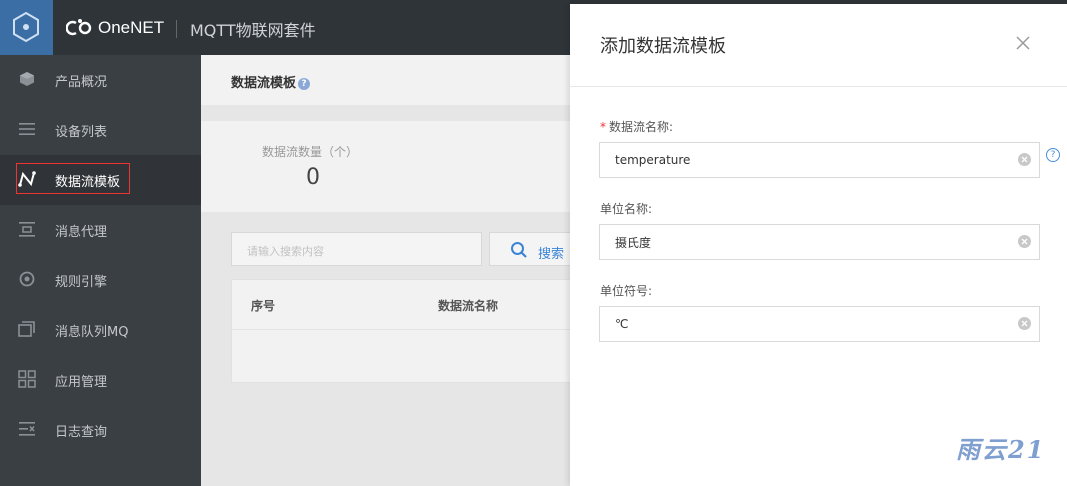 Image resolution: width=1067 pixels, height=486 pixels. What do you see at coordinates (92, 332) in the screenshot?
I see `sidebar-item-label: 消息队列MQ` at bounding box center [92, 332].